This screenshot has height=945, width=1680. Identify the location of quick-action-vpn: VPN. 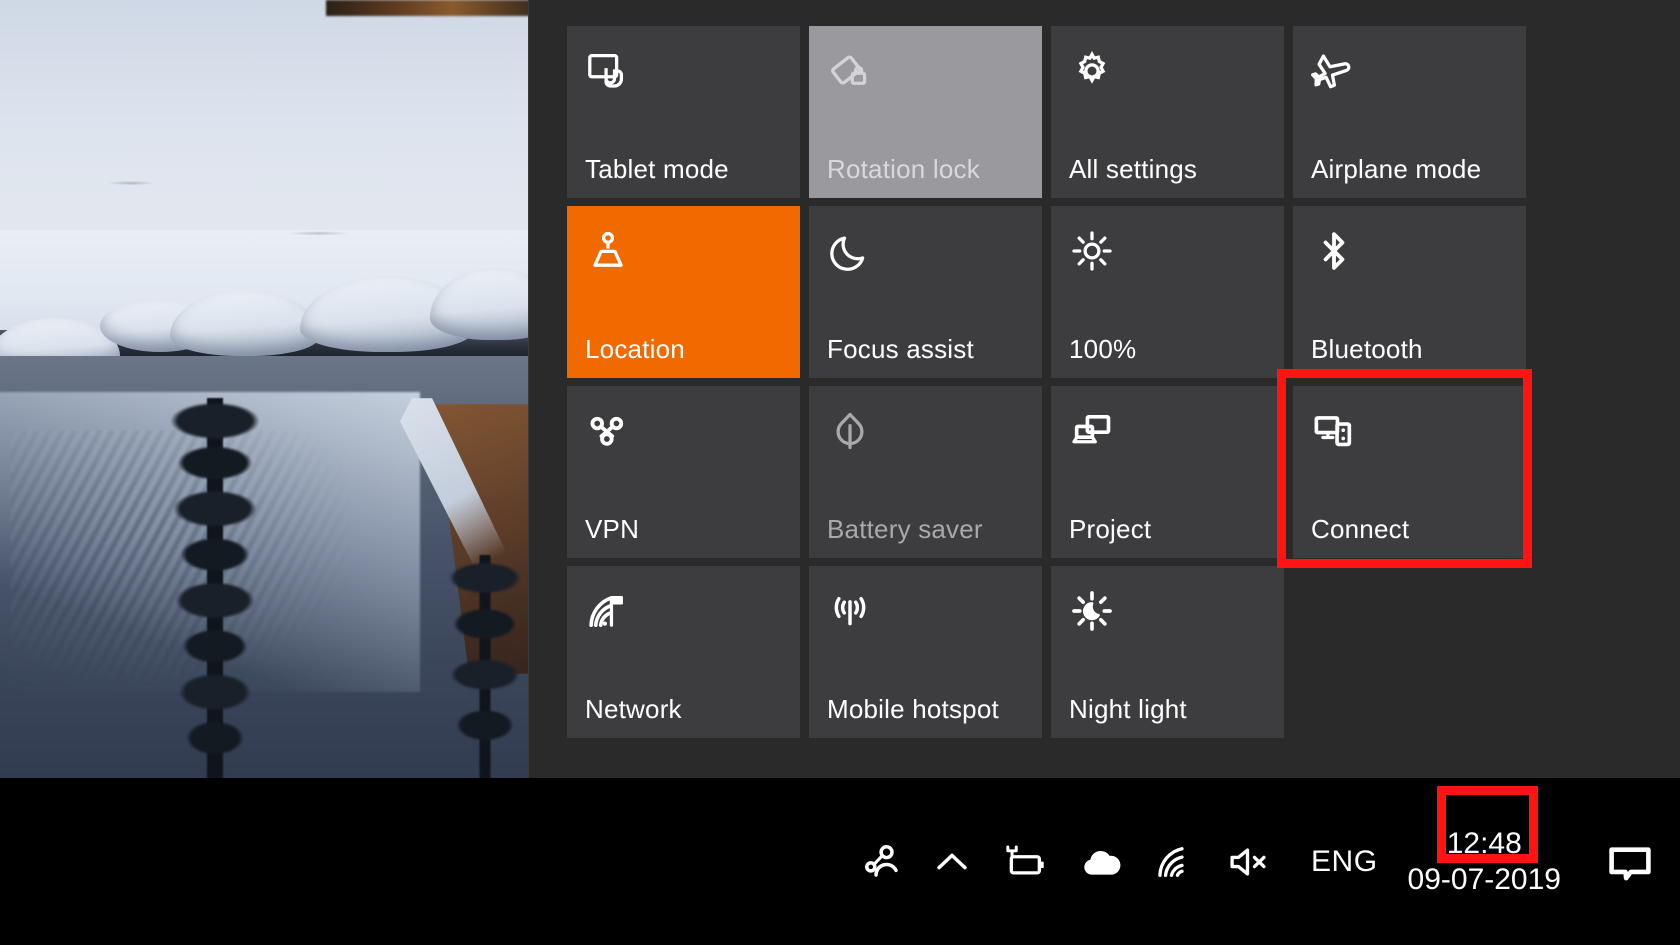
(683, 472).